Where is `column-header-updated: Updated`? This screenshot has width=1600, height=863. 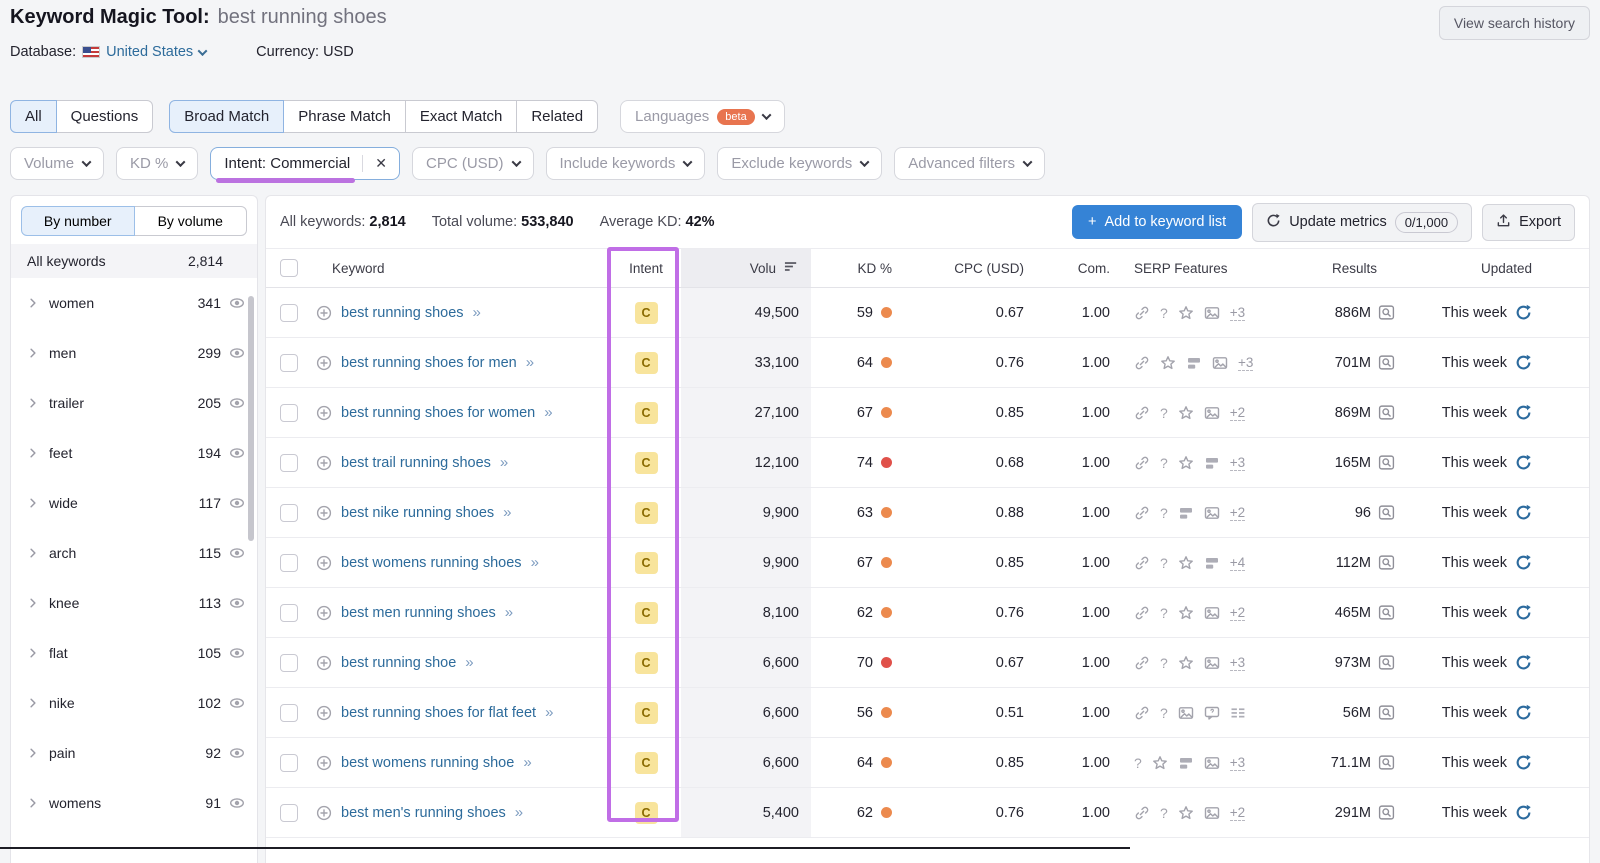
column-header-updated: Updated is located at coordinates (1496, 268).